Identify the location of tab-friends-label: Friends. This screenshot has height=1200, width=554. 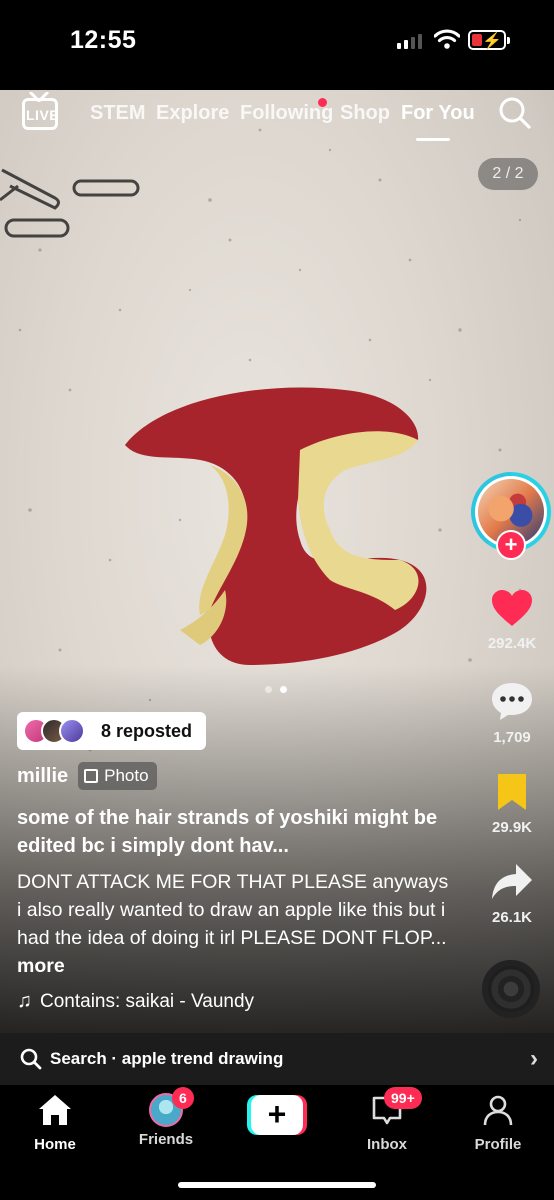
(166, 1139).